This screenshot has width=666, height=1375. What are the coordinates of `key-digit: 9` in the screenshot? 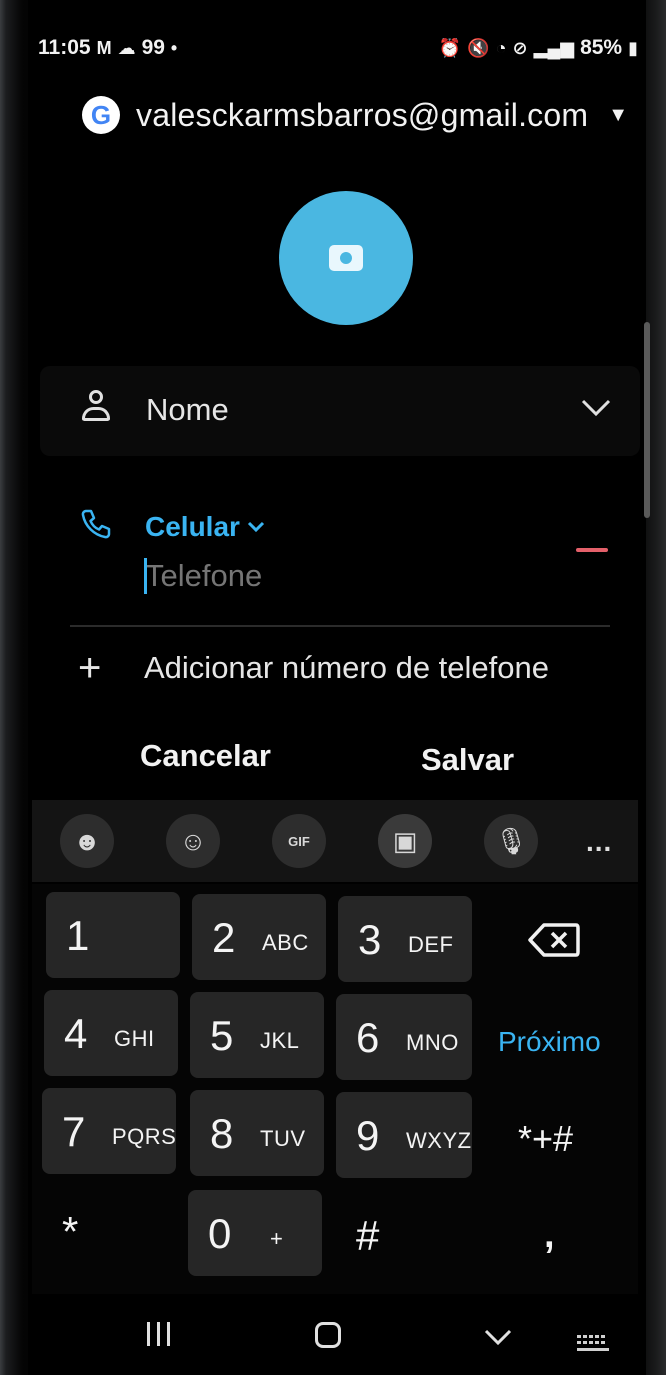 It's located at (368, 1135).